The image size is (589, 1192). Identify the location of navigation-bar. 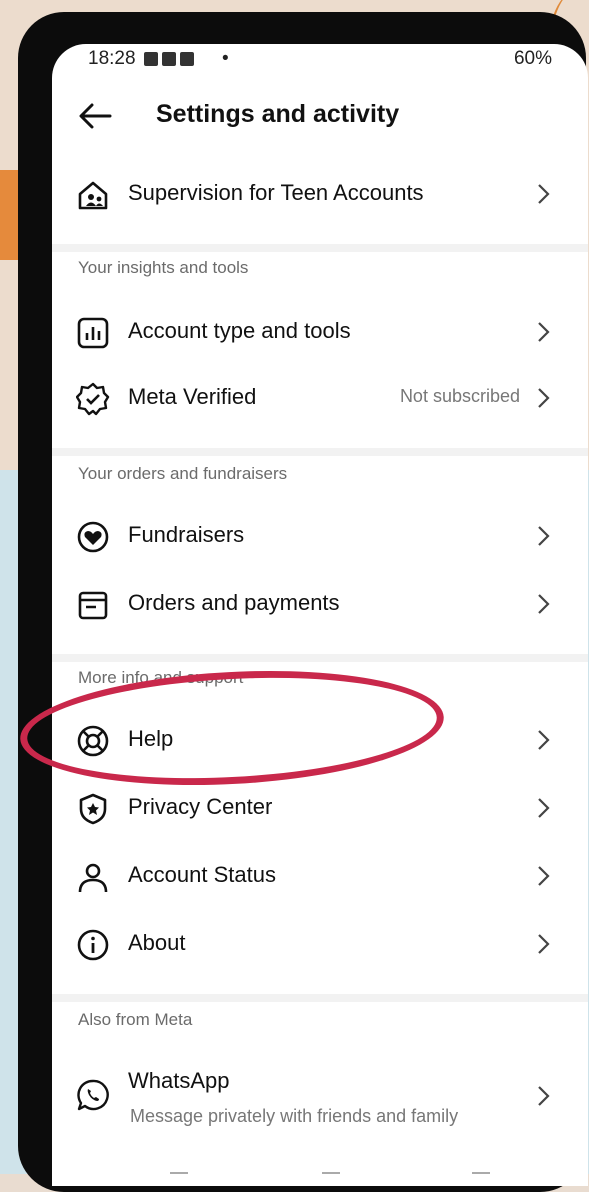
(320, 1179).